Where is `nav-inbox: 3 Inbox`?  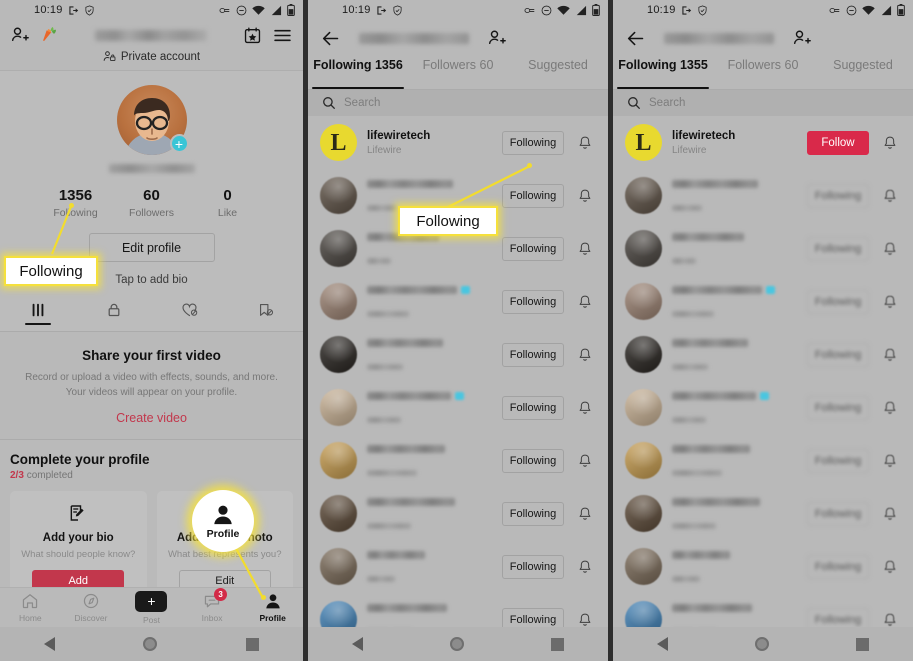
nav-inbox: 3 Inbox is located at coordinates (212, 605).